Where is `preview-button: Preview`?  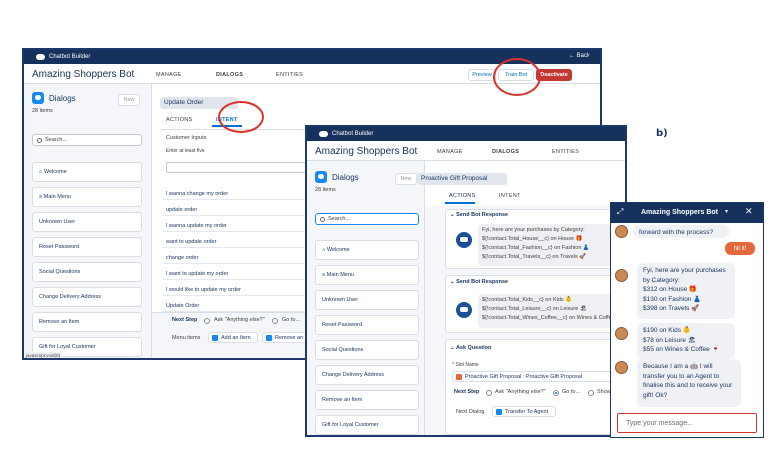 preview-button: Preview is located at coordinates (482, 75).